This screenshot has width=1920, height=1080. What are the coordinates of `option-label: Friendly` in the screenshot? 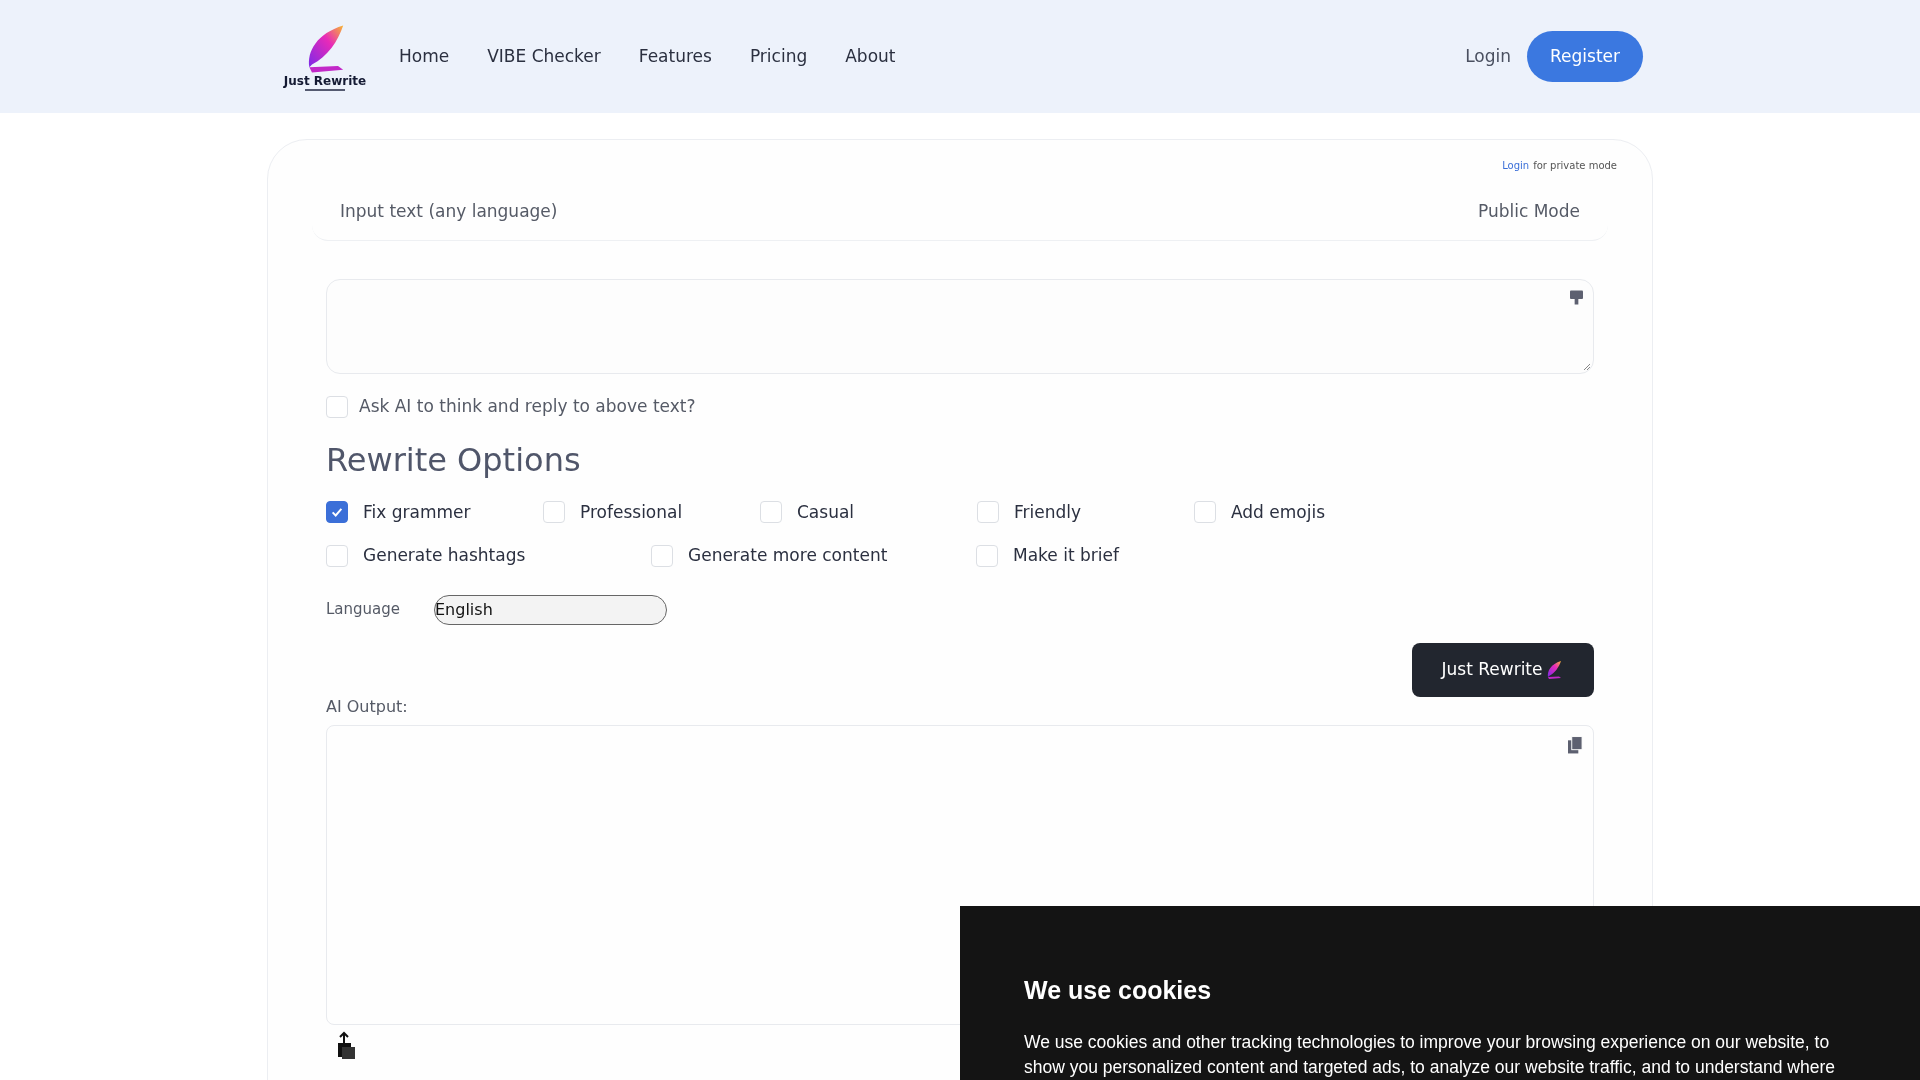 It's located at (1048, 512).